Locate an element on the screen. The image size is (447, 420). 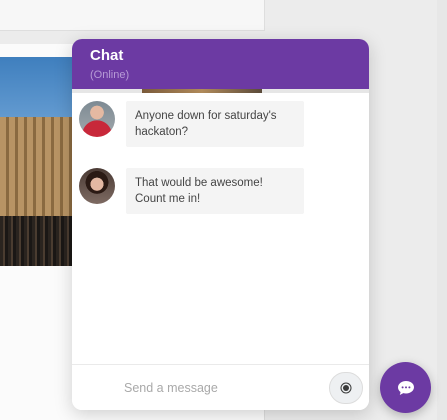
background-right-edge is located at coordinates (442, 210).